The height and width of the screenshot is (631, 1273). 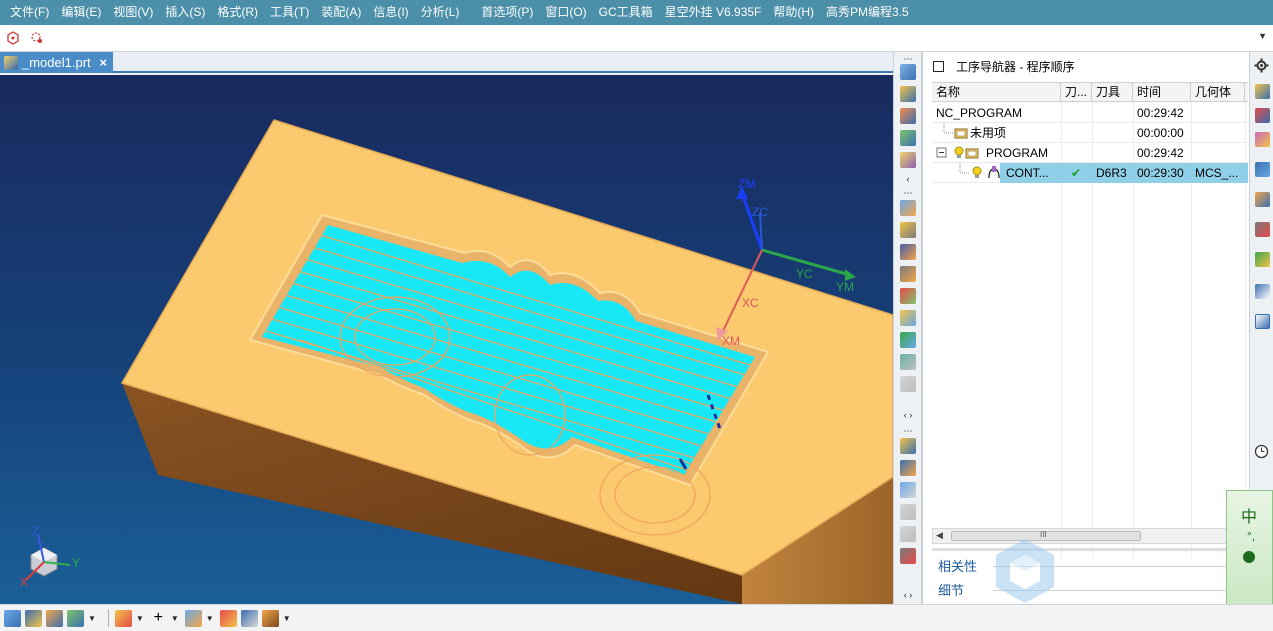 I want to click on create-method-icon, so click(x=908, y=138).